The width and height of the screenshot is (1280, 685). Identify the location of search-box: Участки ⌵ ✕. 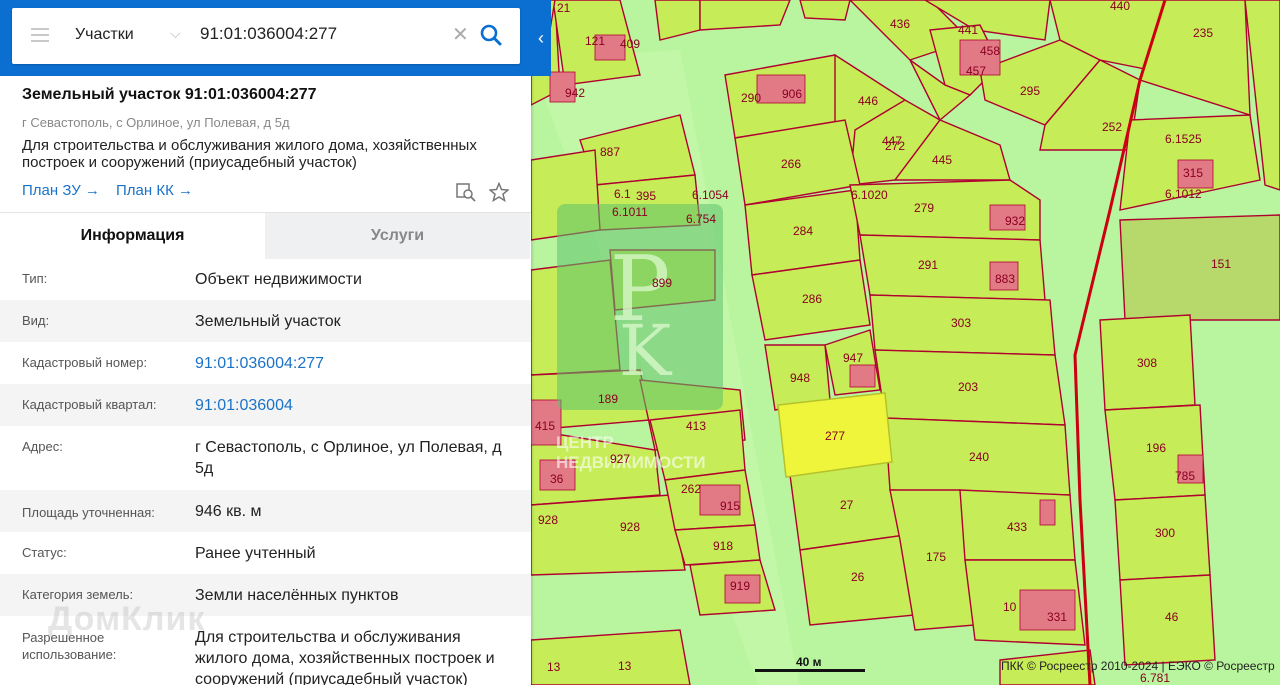
(266, 36).